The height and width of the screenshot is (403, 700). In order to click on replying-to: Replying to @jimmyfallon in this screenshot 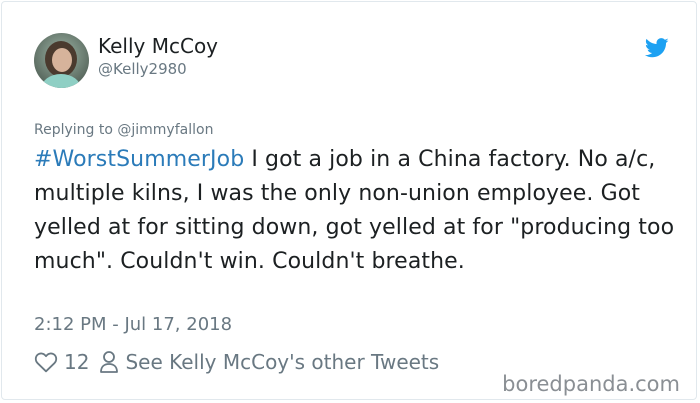, I will do `click(123, 130)`.